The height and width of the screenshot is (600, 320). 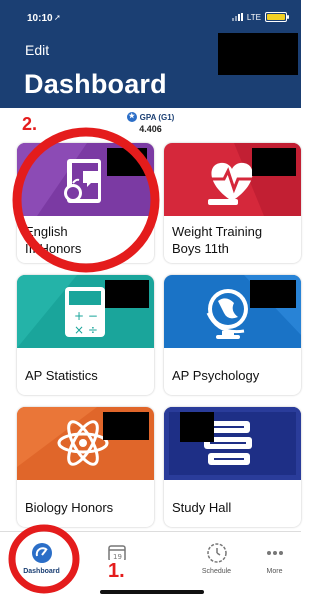 What do you see at coordinates (232, 335) in the screenshot?
I see `course-card-ap-psychology: AP Psychology` at bounding box center [232, 335].